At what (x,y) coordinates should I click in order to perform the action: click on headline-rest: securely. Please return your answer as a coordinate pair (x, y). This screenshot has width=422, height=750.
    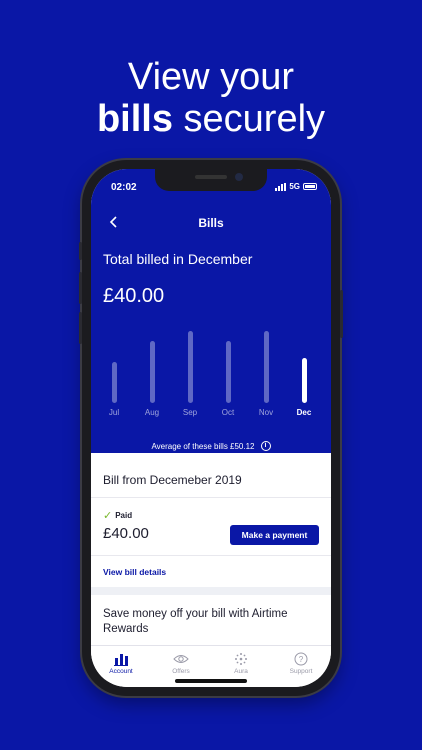
    Looking at the image, I should click on (249, 119).